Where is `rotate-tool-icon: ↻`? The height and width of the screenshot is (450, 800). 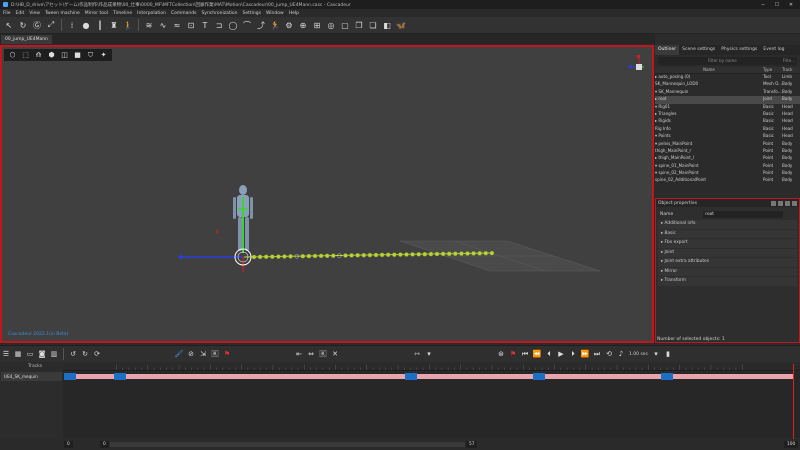 rotate-tool-icon: ↻ is located at coordinates (23, 25).